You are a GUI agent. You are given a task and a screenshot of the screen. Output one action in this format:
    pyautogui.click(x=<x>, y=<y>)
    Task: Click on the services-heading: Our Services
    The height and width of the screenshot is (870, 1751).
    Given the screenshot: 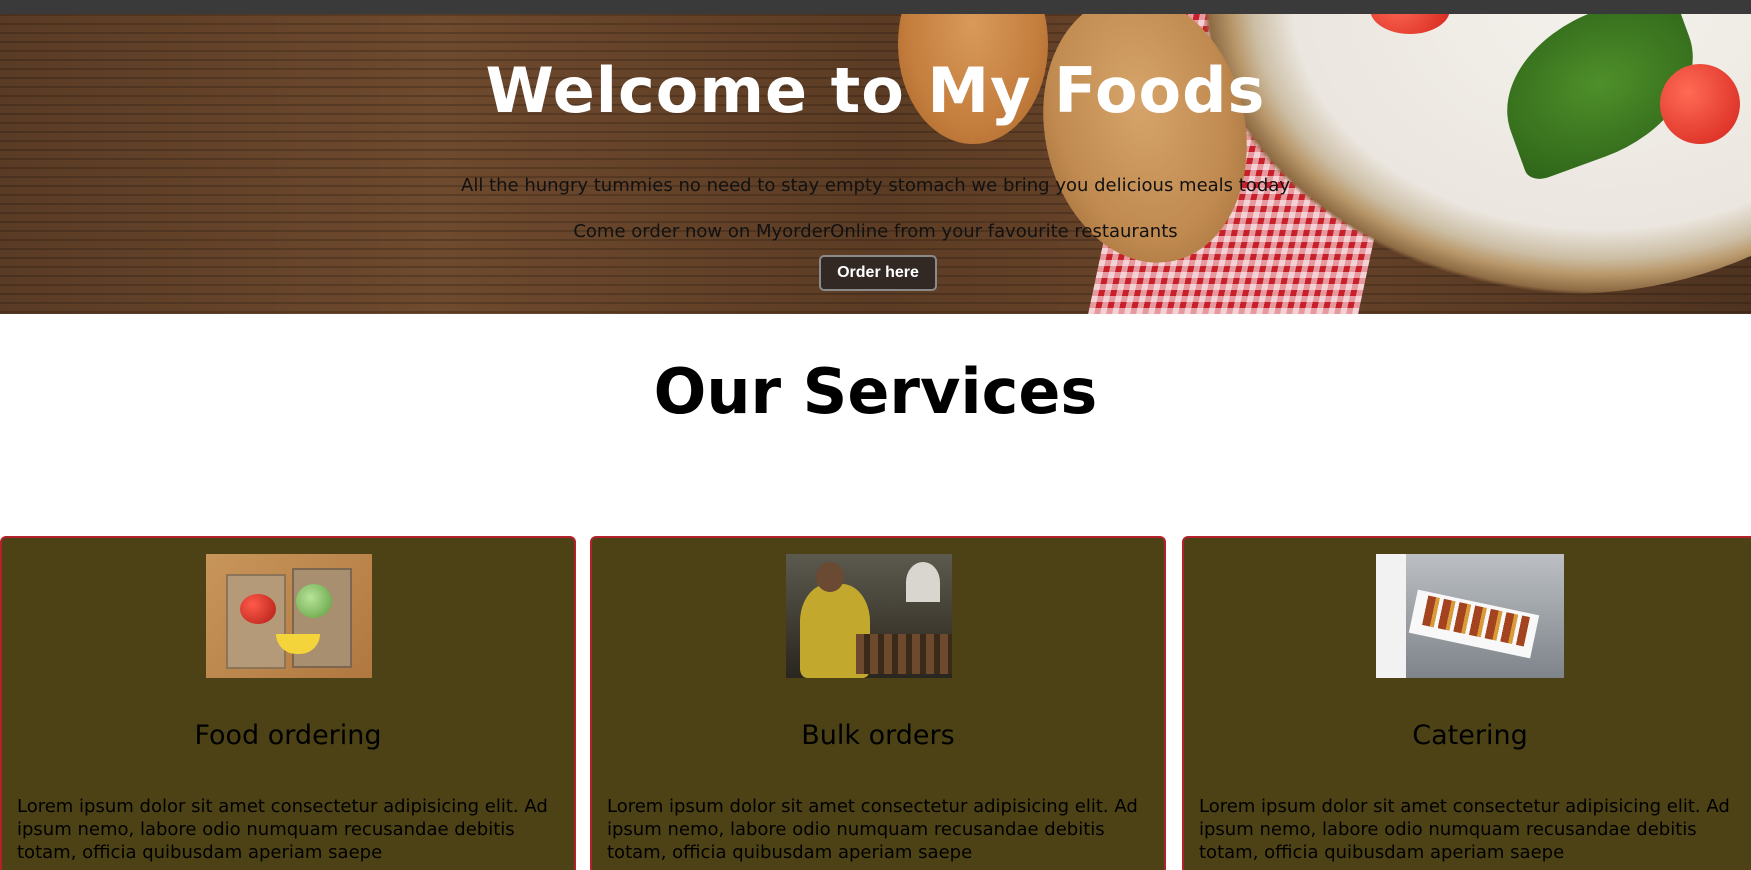 What is the action you would take?
    pyautogui.click(x=875, y=391)
    